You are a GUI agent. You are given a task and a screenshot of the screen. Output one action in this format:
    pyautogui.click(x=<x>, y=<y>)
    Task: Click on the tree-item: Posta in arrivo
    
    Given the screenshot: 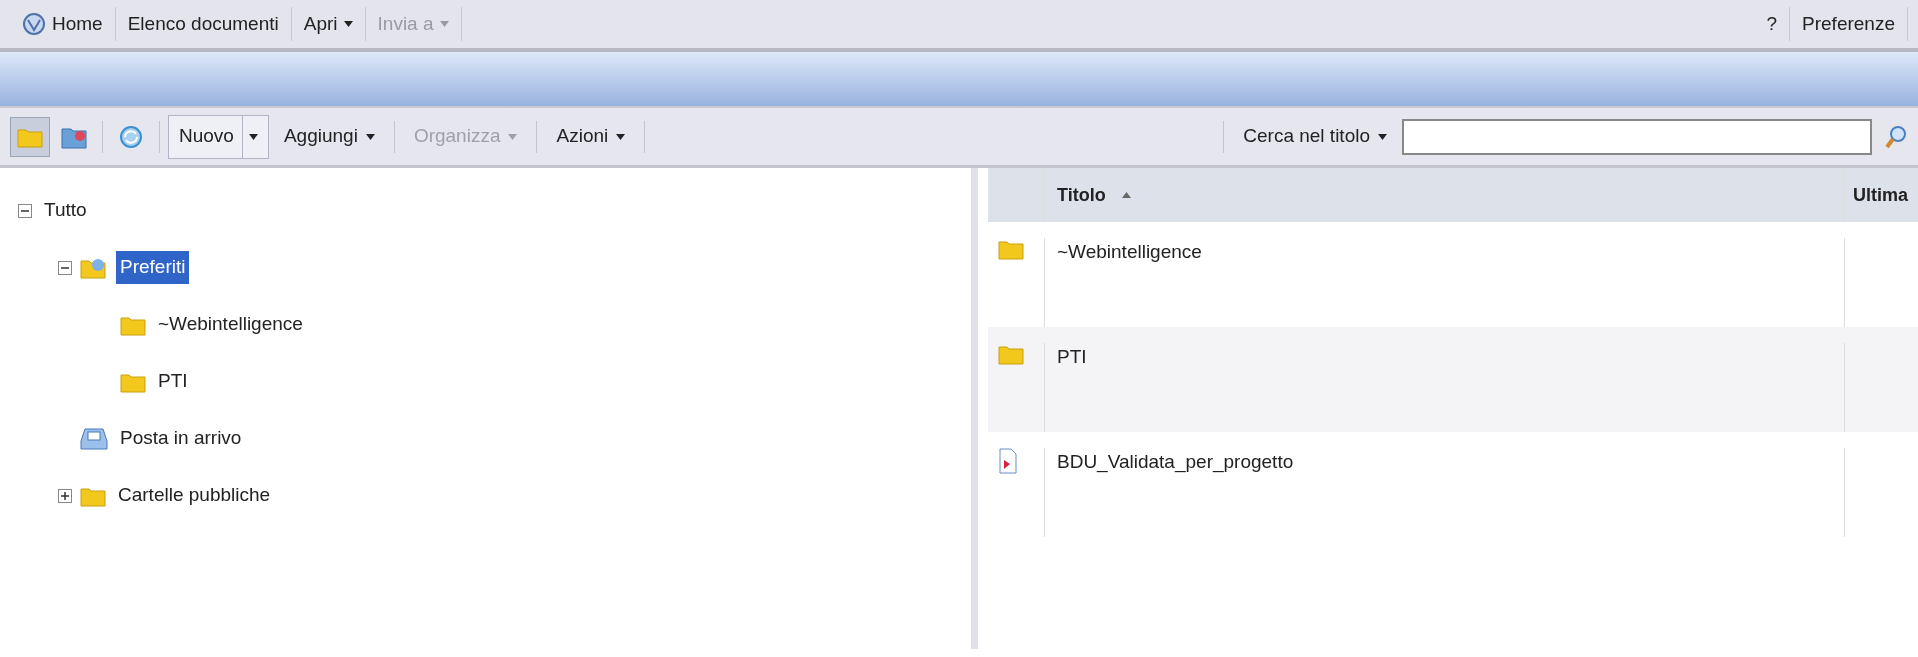 What is the action you would take?
    pyautogui.click(x=181, y=438)
    